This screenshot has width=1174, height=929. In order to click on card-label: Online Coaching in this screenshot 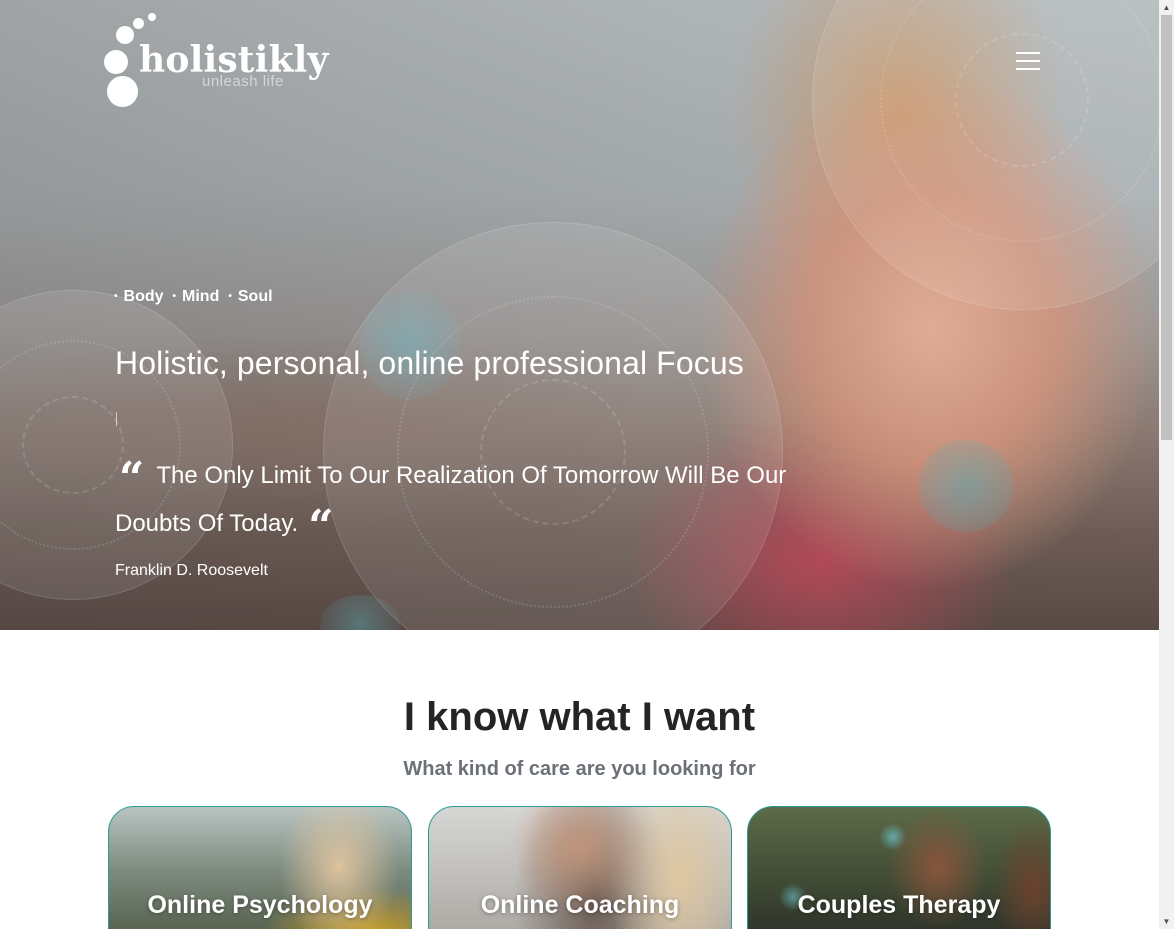, I will do `click(580, 905)`.